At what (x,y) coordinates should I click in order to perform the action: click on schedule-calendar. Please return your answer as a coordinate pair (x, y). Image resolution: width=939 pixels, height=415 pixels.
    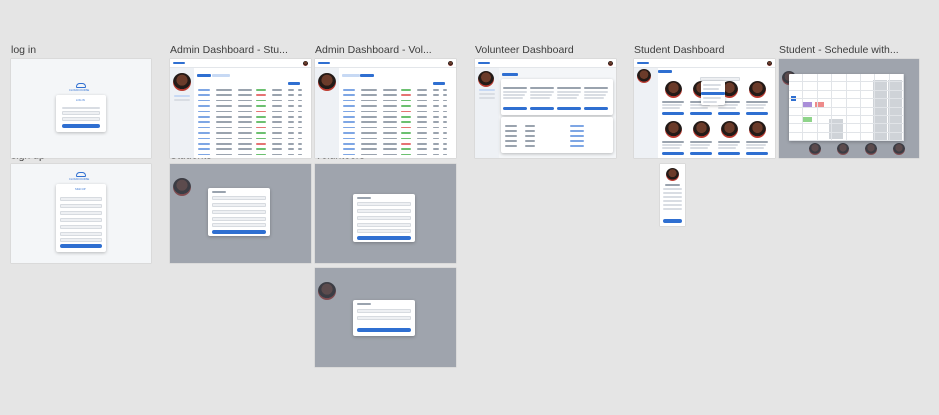
    Looking at the image, I should click on (847, 108).